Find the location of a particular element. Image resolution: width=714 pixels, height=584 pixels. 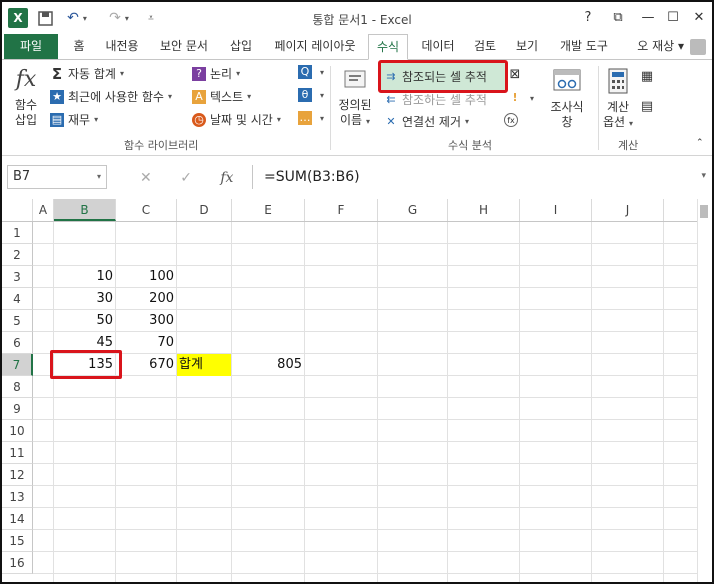

more-functions-button: … ▾ is located at coordinates (311, 118).